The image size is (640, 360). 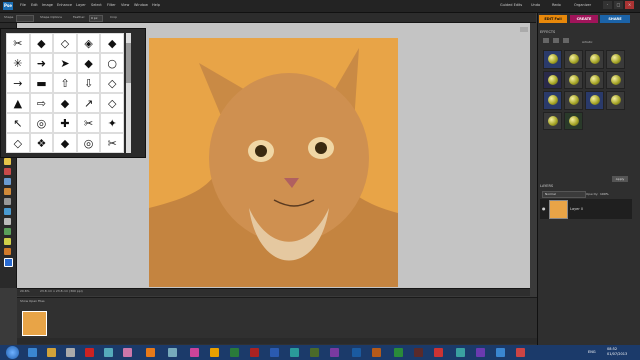 I want to click on organizer-link: Organizer, so click(x=582, y=5).